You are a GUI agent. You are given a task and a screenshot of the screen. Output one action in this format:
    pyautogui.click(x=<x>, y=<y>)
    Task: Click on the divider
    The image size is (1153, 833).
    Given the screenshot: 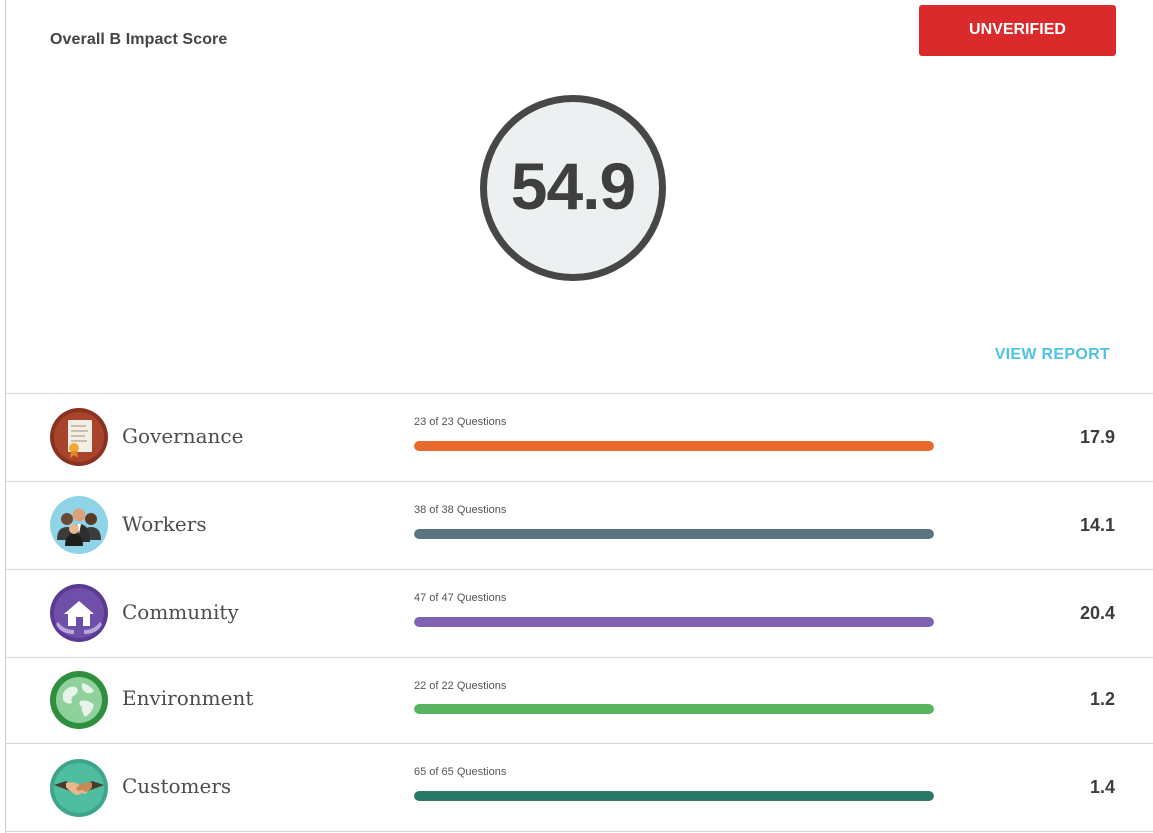 What is the action you would take?
    pyautogui.click(x=579, y=831)
    